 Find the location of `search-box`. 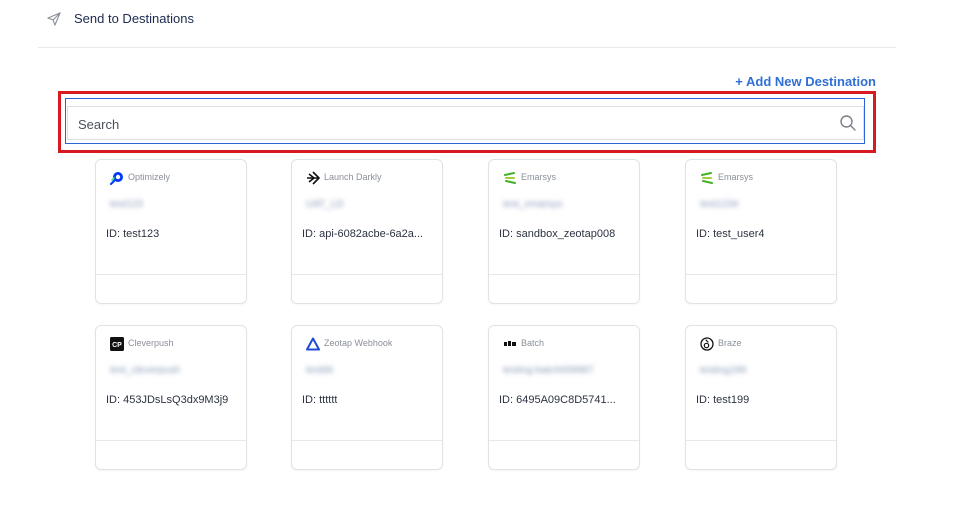

search-box is located at coordinates (465, 123).